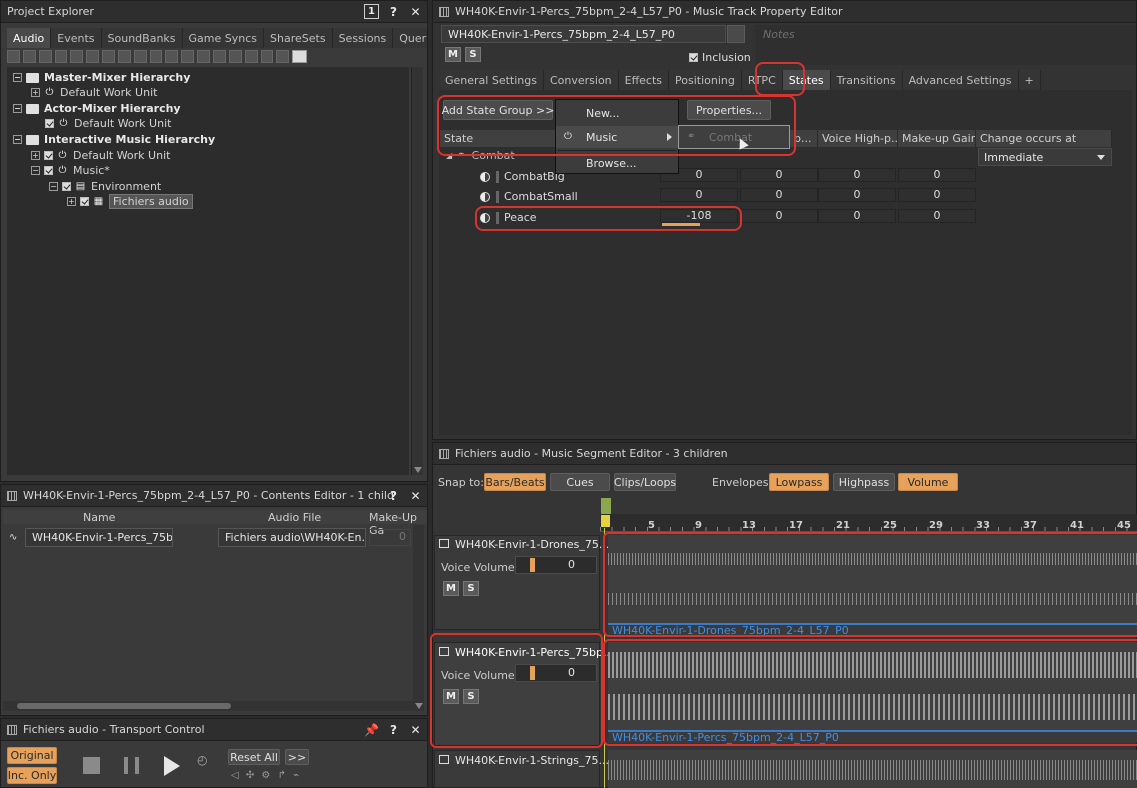  What do you see at coordinates (393, 729) in the screenshot?
I see `help-icon: ?` at bounding box center [393, 729].